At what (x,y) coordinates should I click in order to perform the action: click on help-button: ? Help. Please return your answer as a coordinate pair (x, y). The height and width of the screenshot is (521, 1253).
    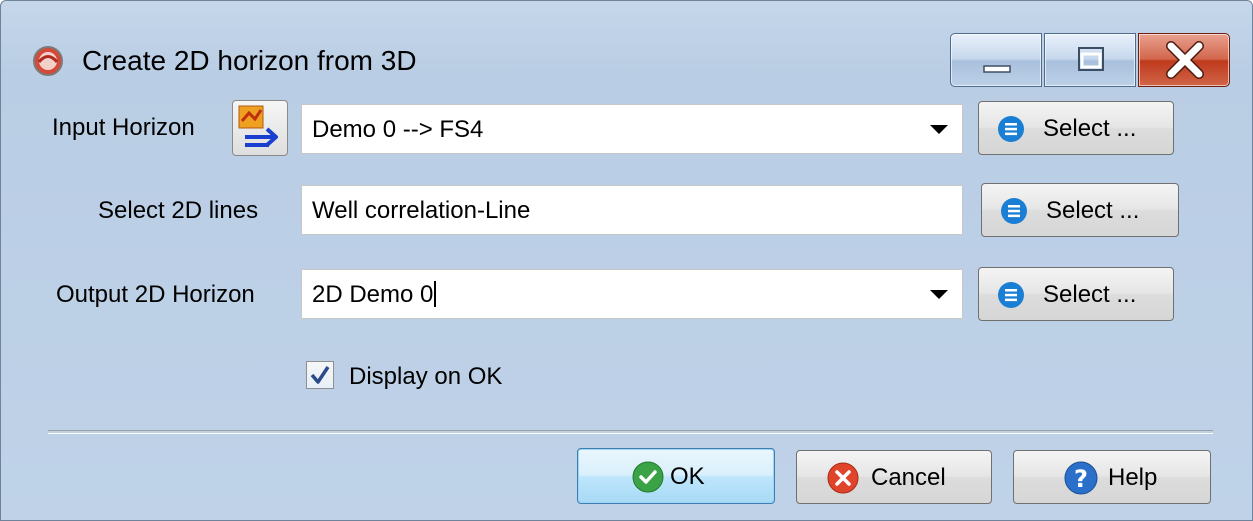
    Looking at the image, I should click on (1112, 477).